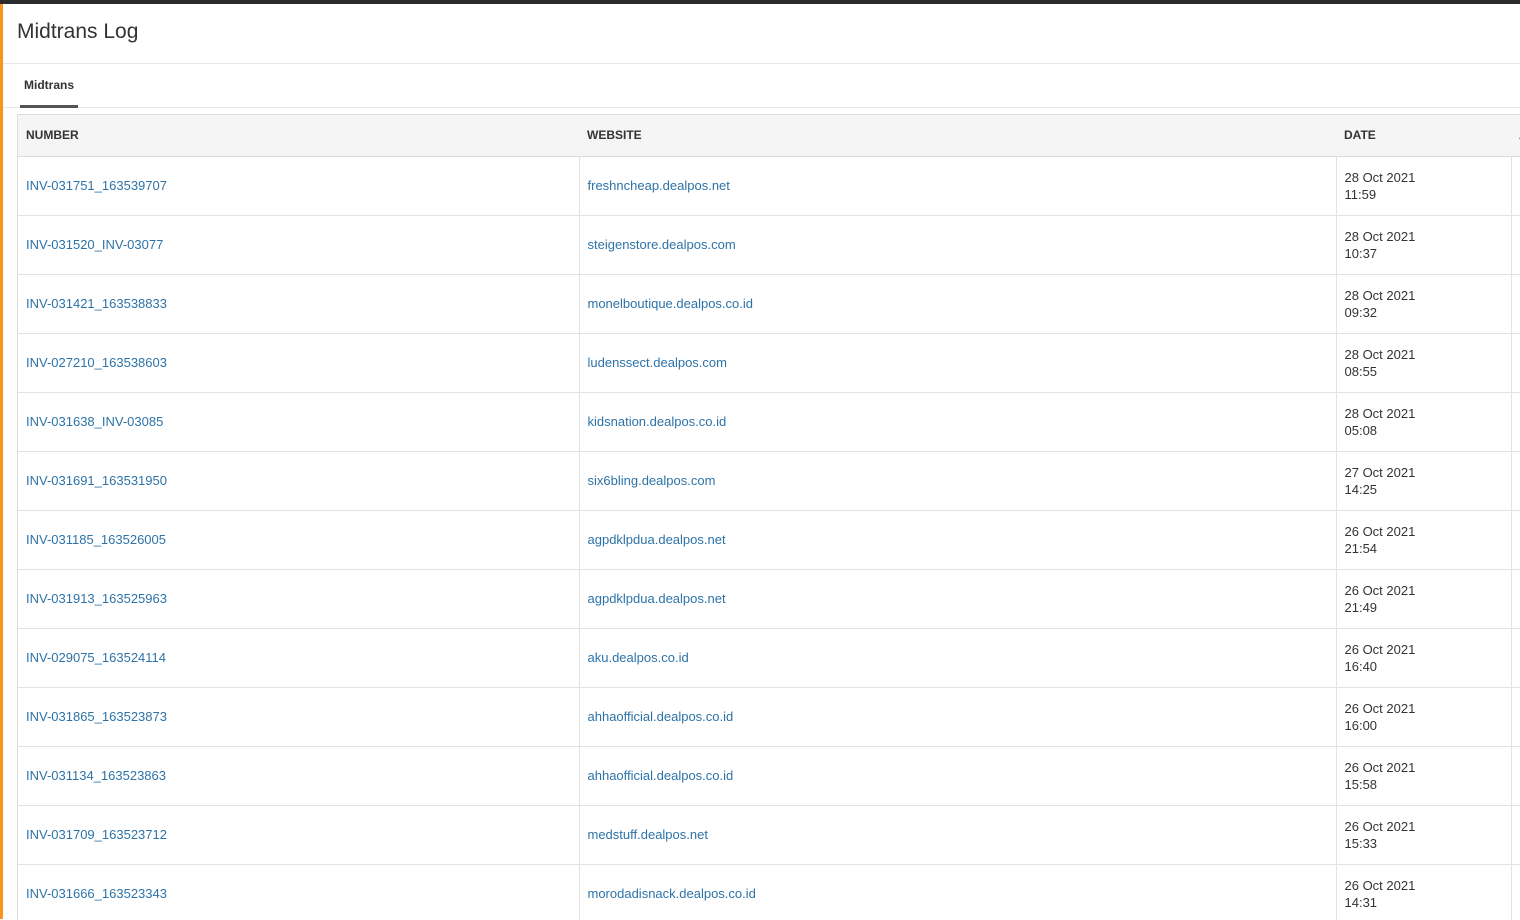 Image resolution: width=1520 pixels, height=920 pixels. Describe the element at coordinates (1361, 371) in the screenshot. I see `time-text: 08:55` at that location.